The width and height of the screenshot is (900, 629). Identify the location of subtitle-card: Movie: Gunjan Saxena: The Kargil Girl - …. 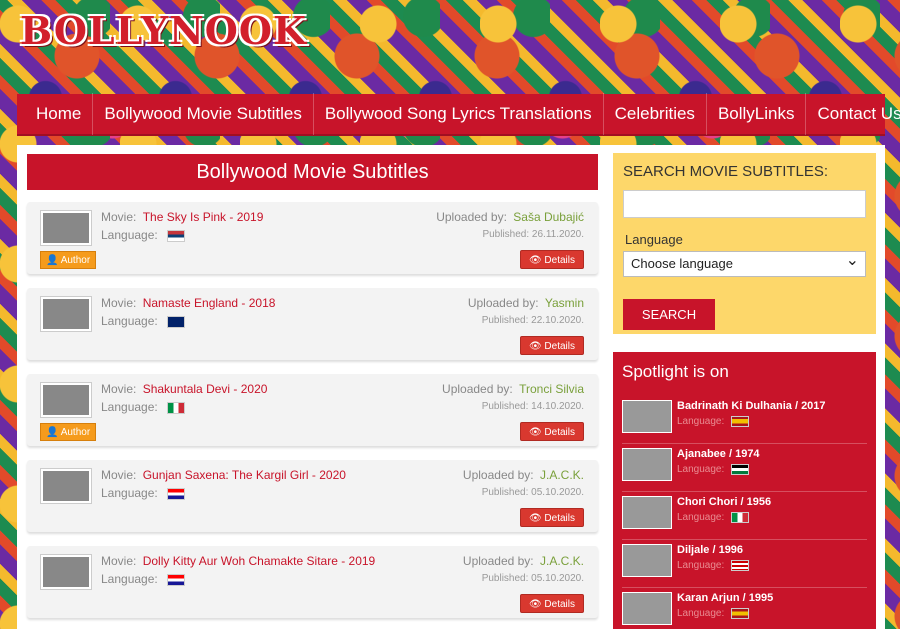
(312, 496).